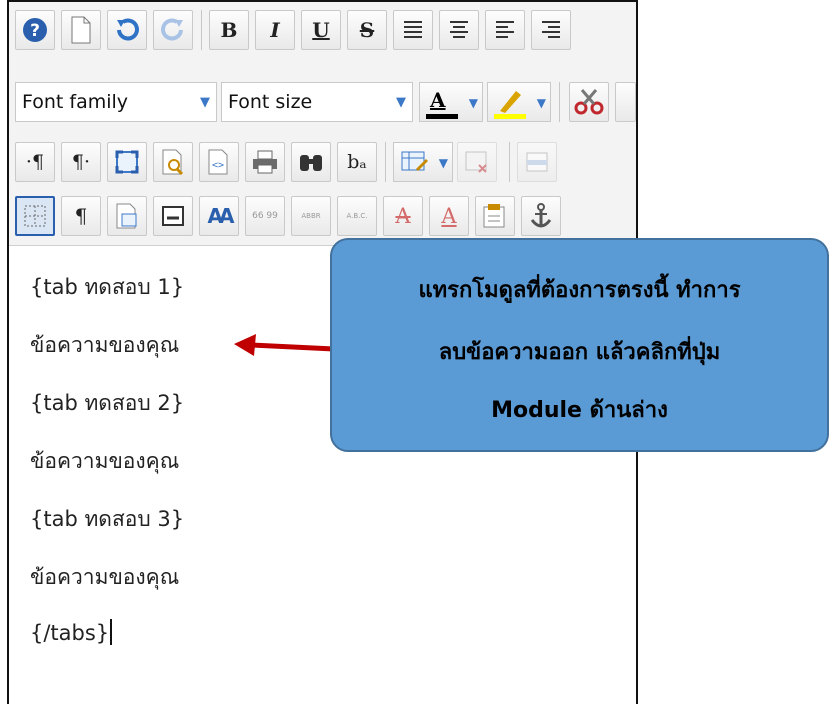 The image size is (830, 704). I want to click on table-row-icon, so click(537, 162).